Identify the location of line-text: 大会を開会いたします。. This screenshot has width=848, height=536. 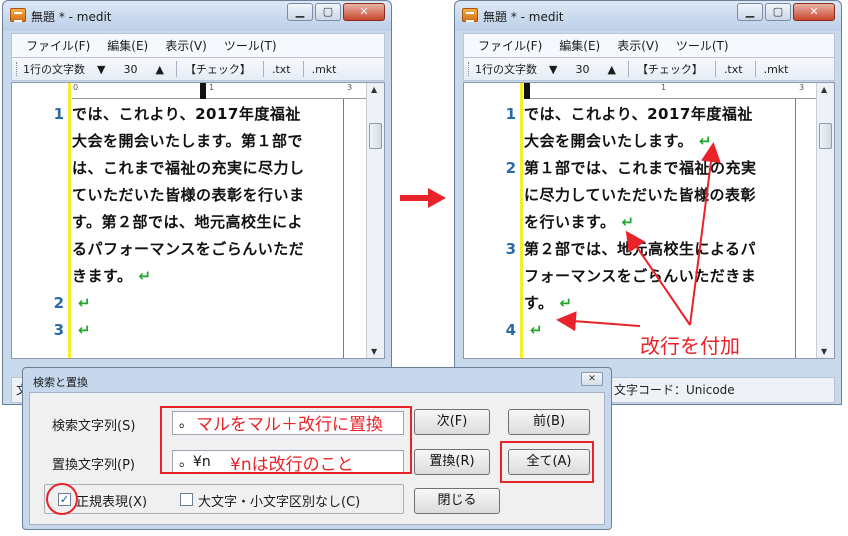
(609, 141).